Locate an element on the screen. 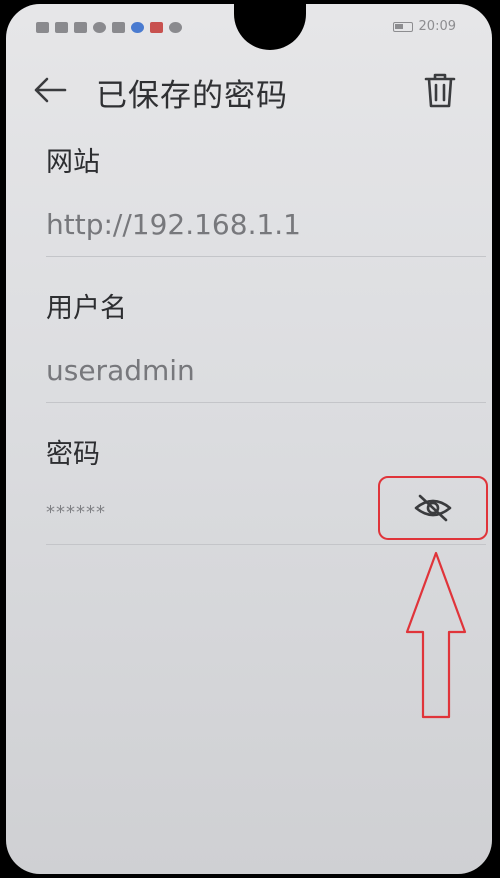  status-icons is located at coordinates (109, 27).